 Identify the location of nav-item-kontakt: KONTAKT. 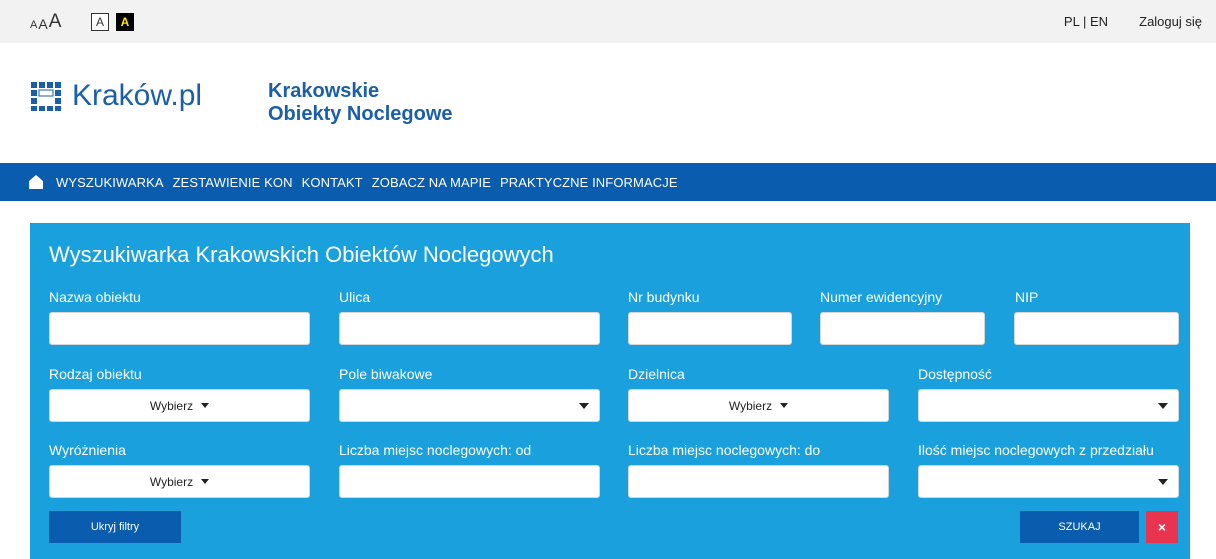
(332, 182).